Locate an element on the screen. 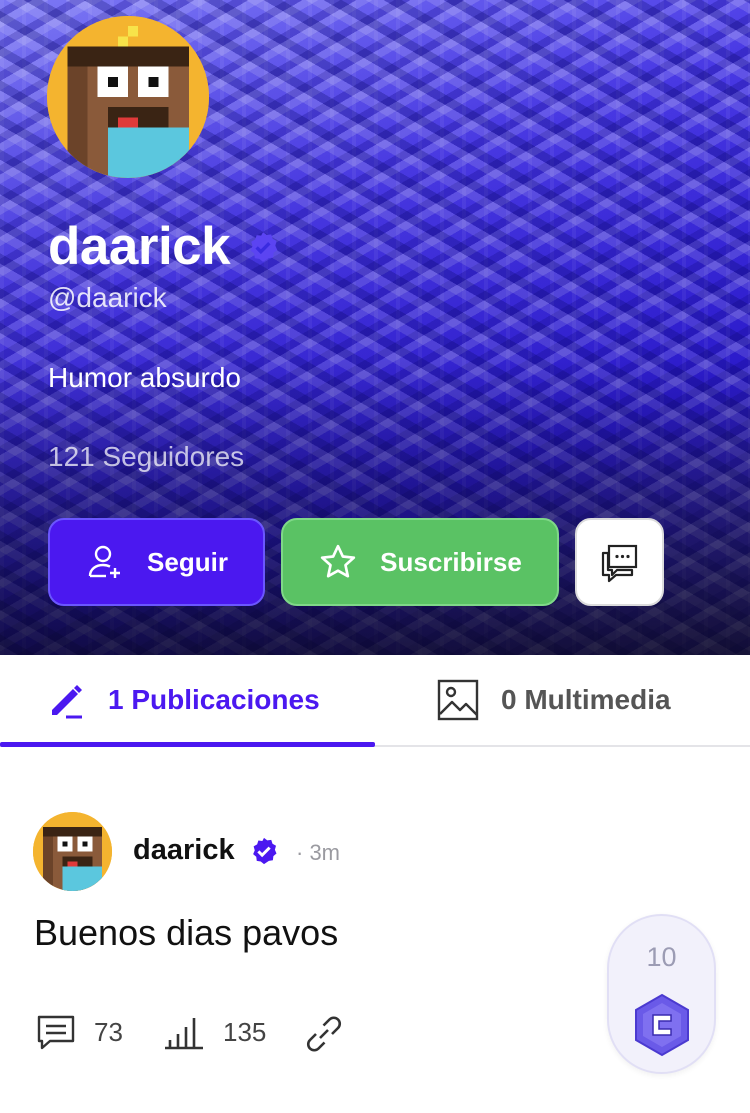  follow-button: Seguir is located at coordinates (156, 562).